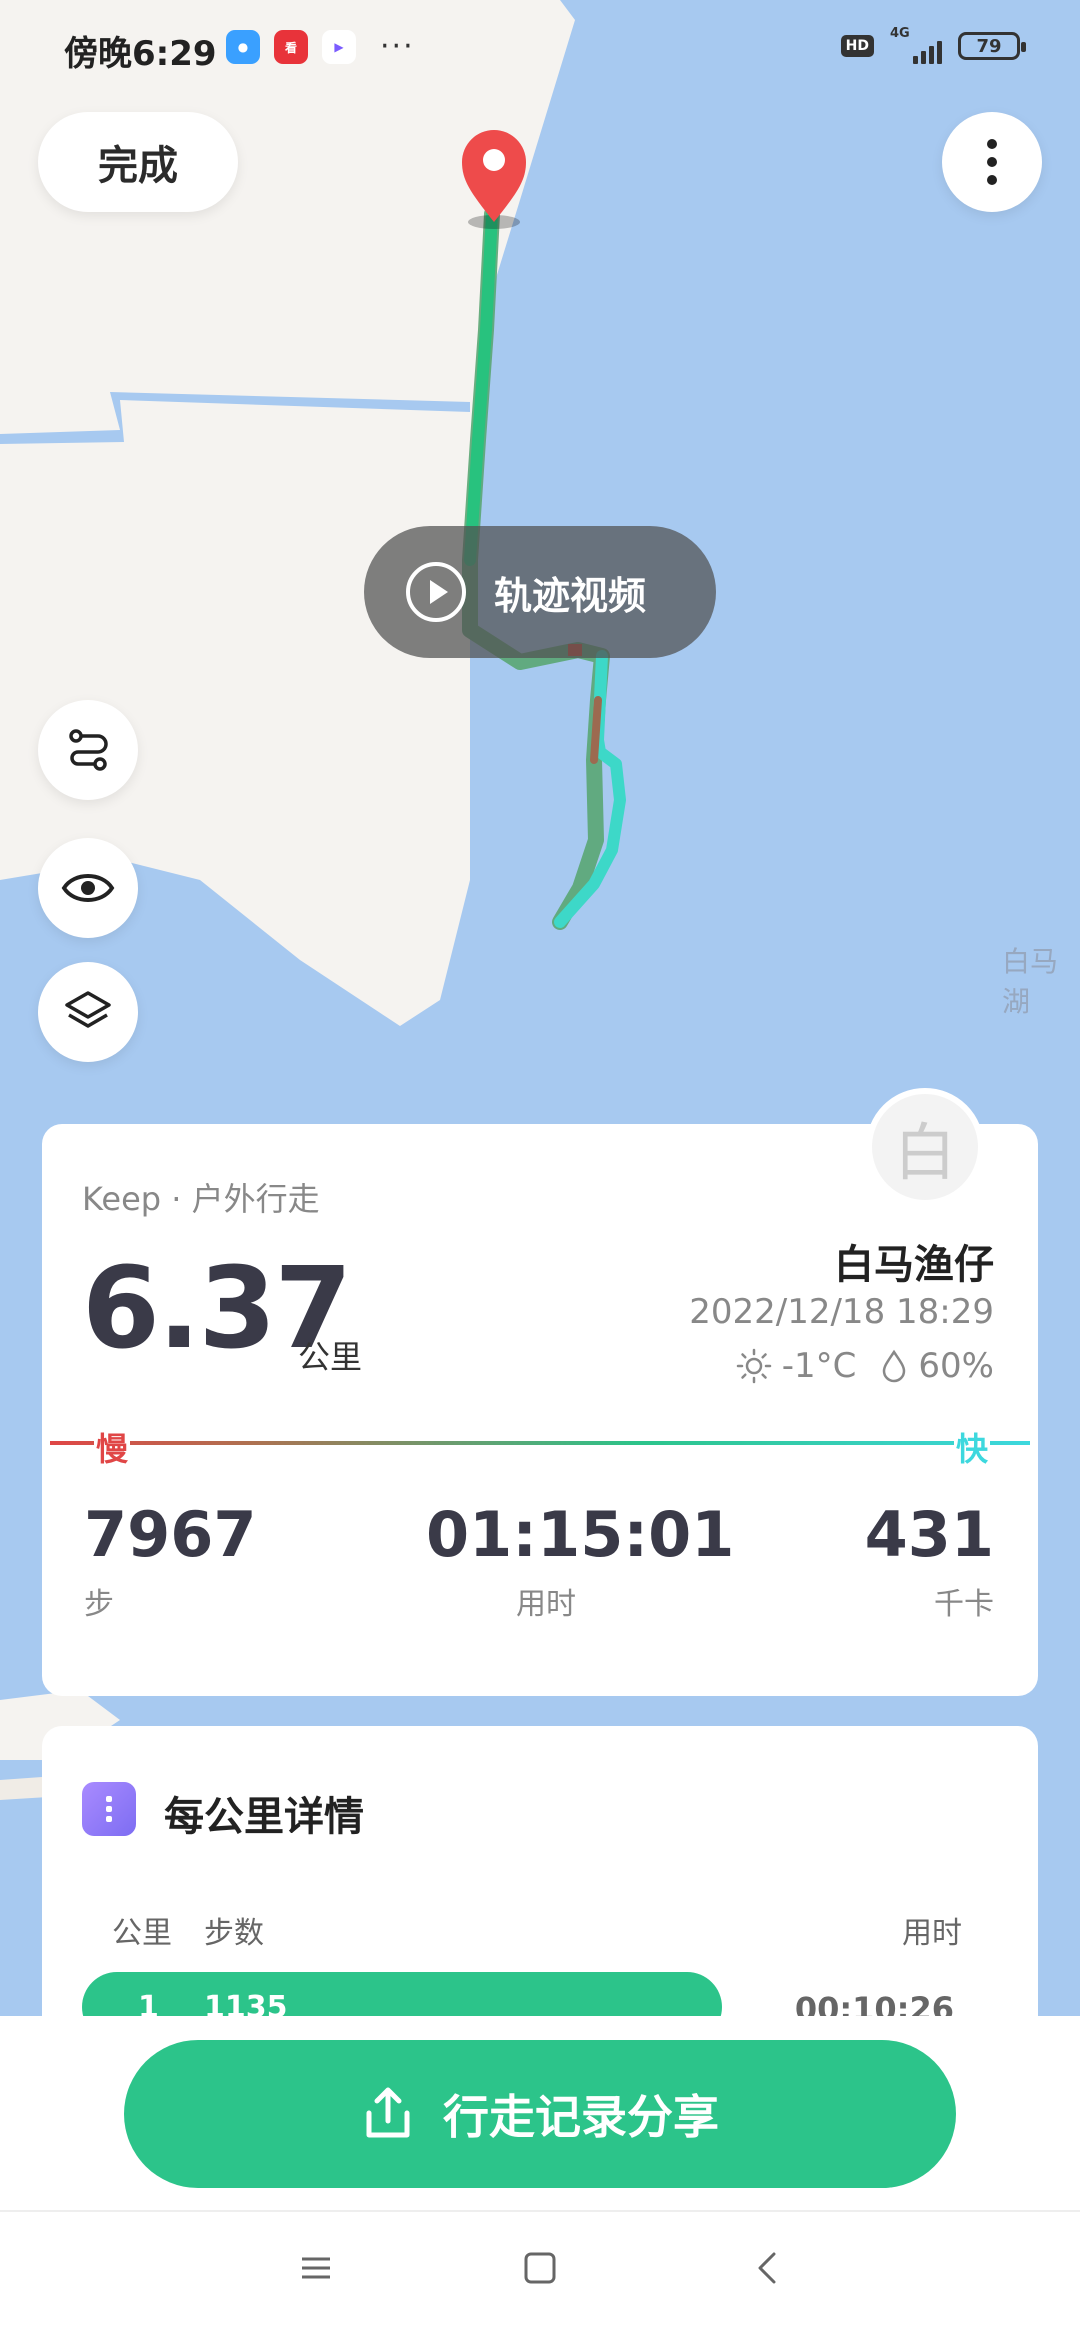 This screenshot has width=1080, height=2340. Describe the element at coordinates (894, 1366) in the screenshot. I see `humidity-icon` at that location.